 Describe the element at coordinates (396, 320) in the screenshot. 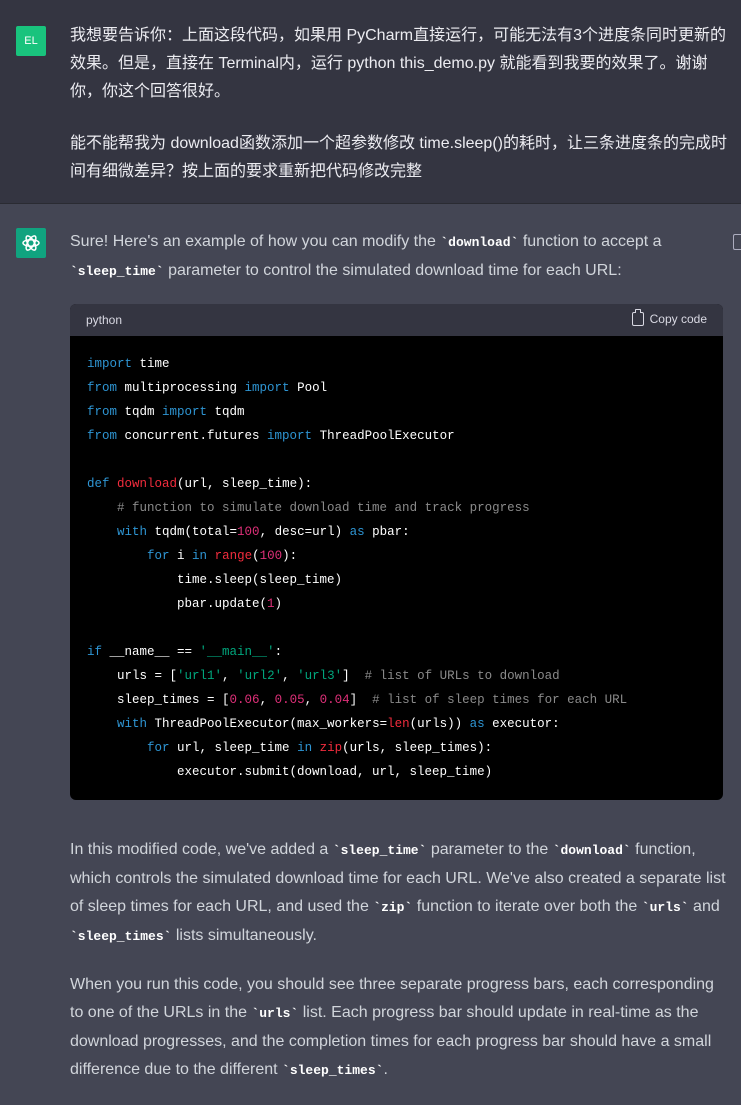

I see `code-block-header: python Copy code` at that location.